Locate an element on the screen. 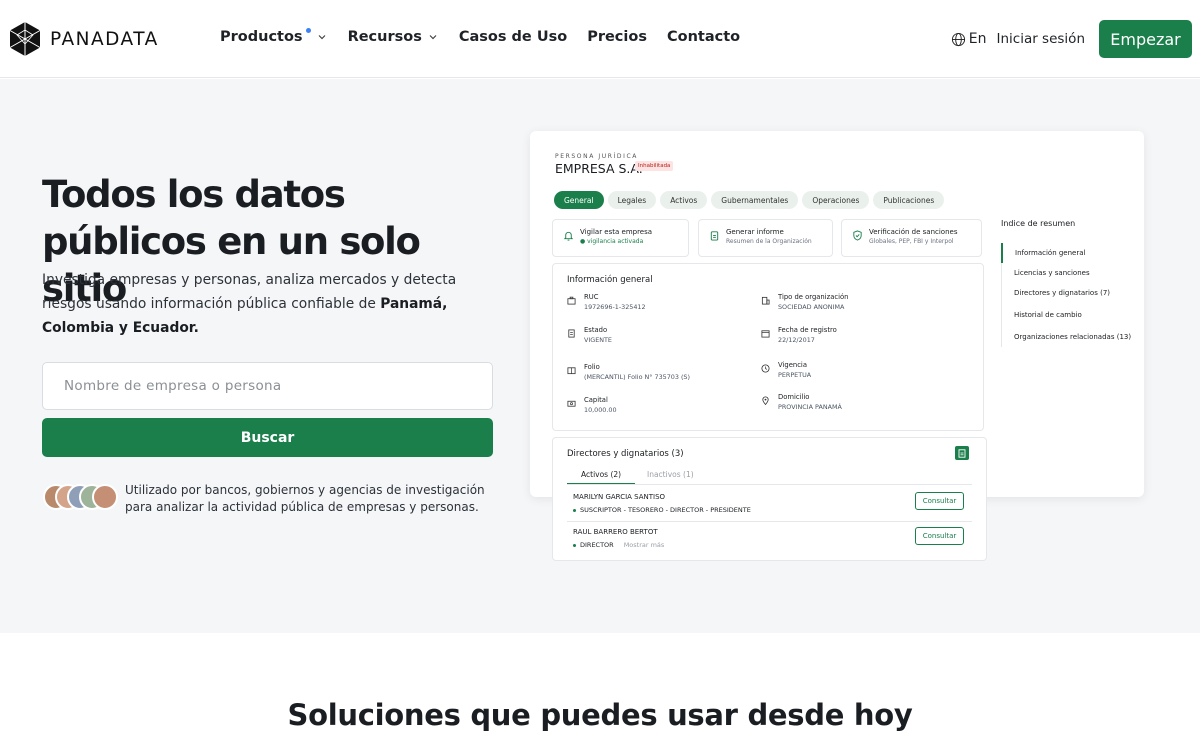  panel-title: Información general is located at coordinates (610, 280).